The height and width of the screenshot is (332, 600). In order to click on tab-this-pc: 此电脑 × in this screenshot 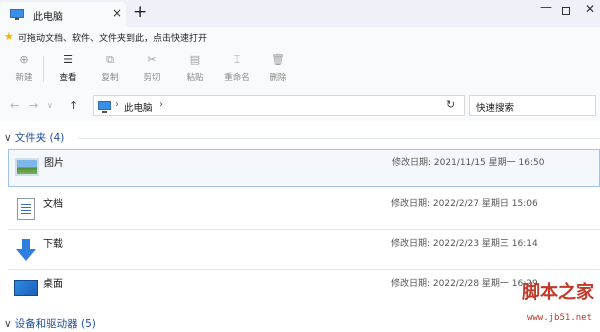, I will do `click(63, 14)`.